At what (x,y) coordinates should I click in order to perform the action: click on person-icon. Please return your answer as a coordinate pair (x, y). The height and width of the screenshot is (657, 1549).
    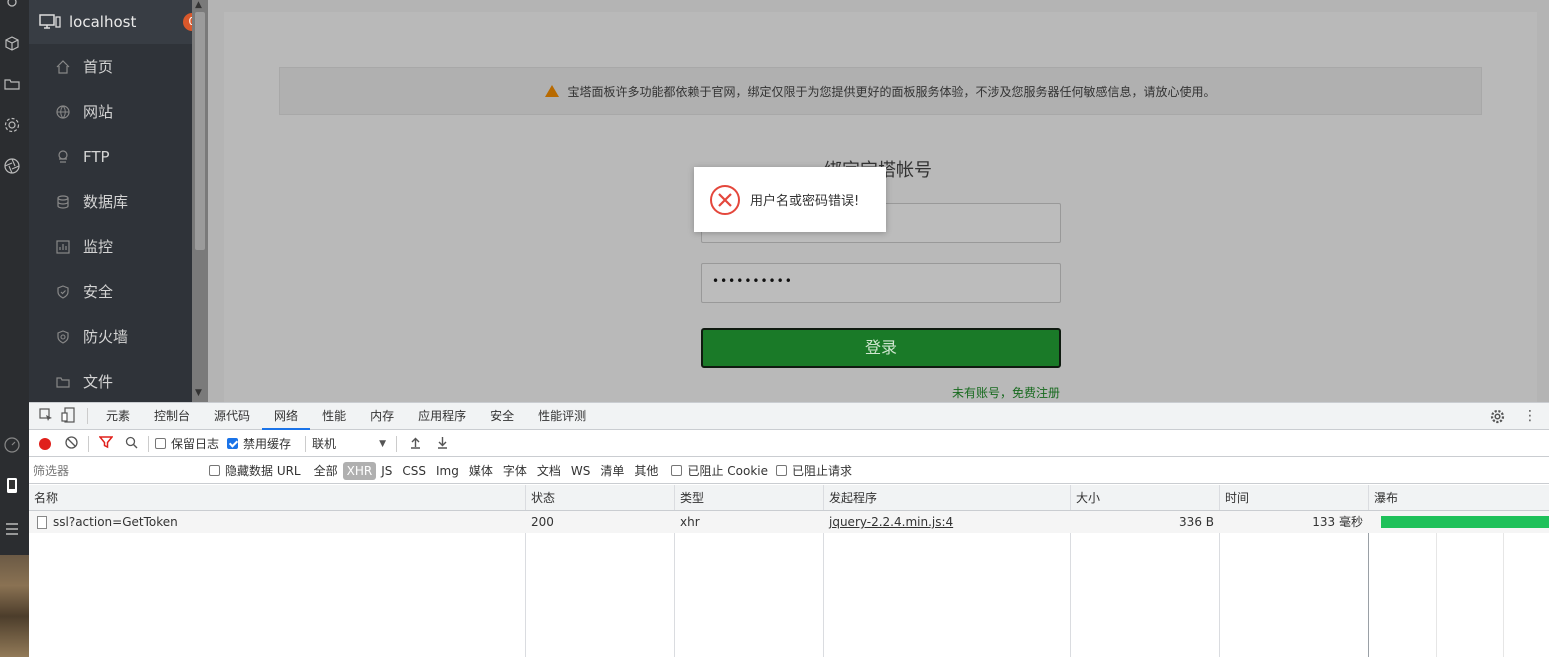
    Looking at the image, I should click on (12, 9).